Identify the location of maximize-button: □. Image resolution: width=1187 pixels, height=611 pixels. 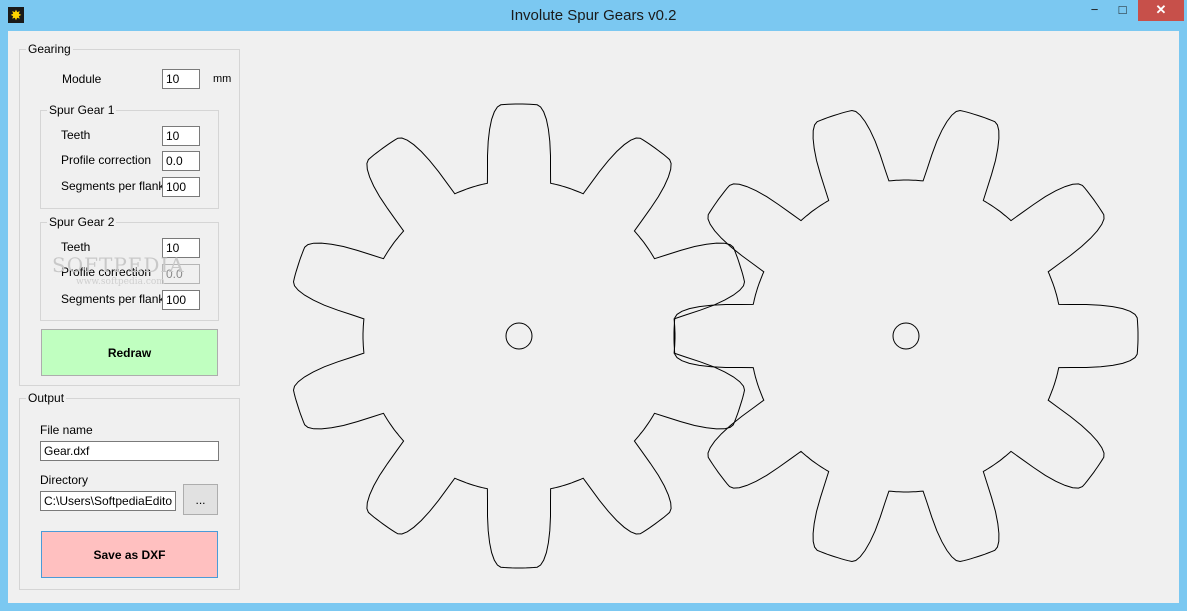
(1122, 10).